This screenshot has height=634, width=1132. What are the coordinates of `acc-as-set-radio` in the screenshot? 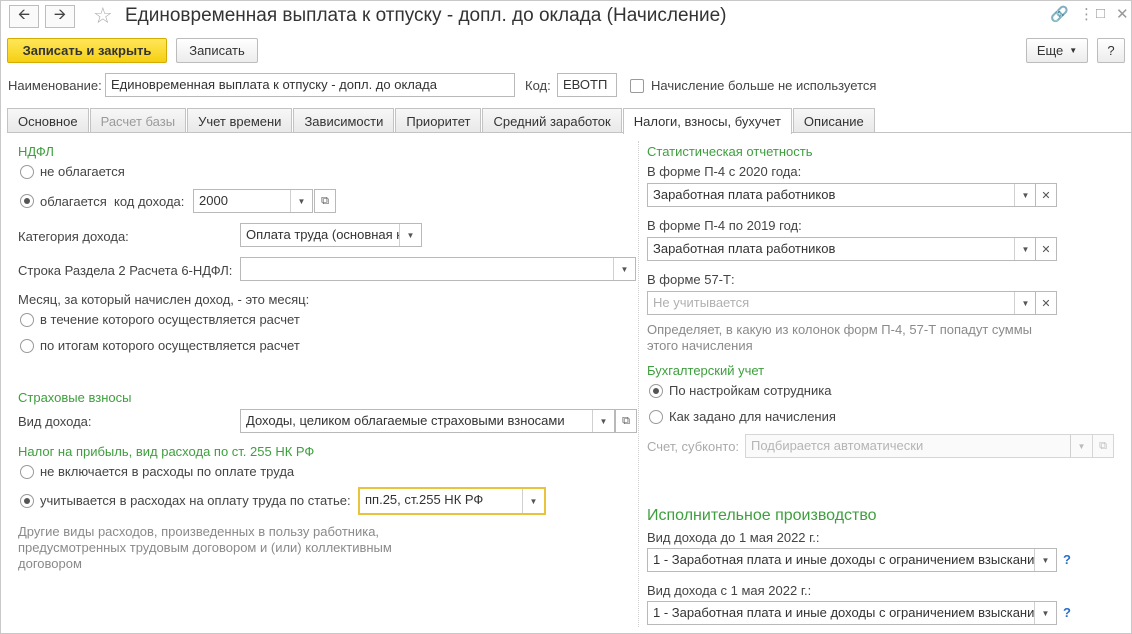 It's located at (656, 417).